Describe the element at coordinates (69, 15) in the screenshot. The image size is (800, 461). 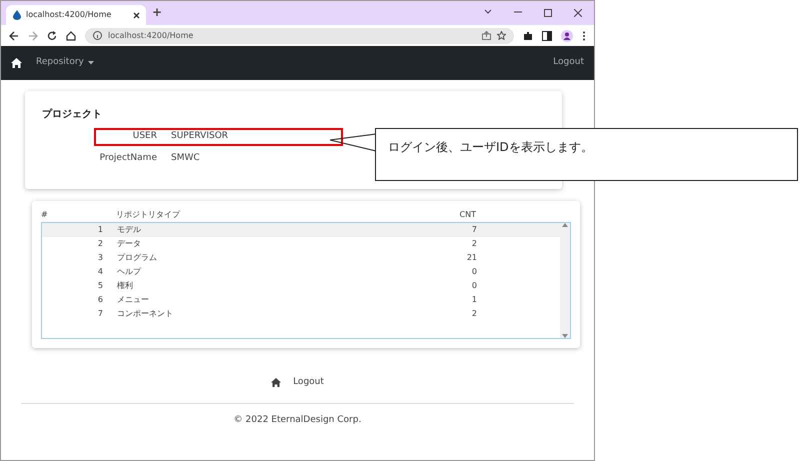
I see `tab-title: localhost:4200/Home` at that location.